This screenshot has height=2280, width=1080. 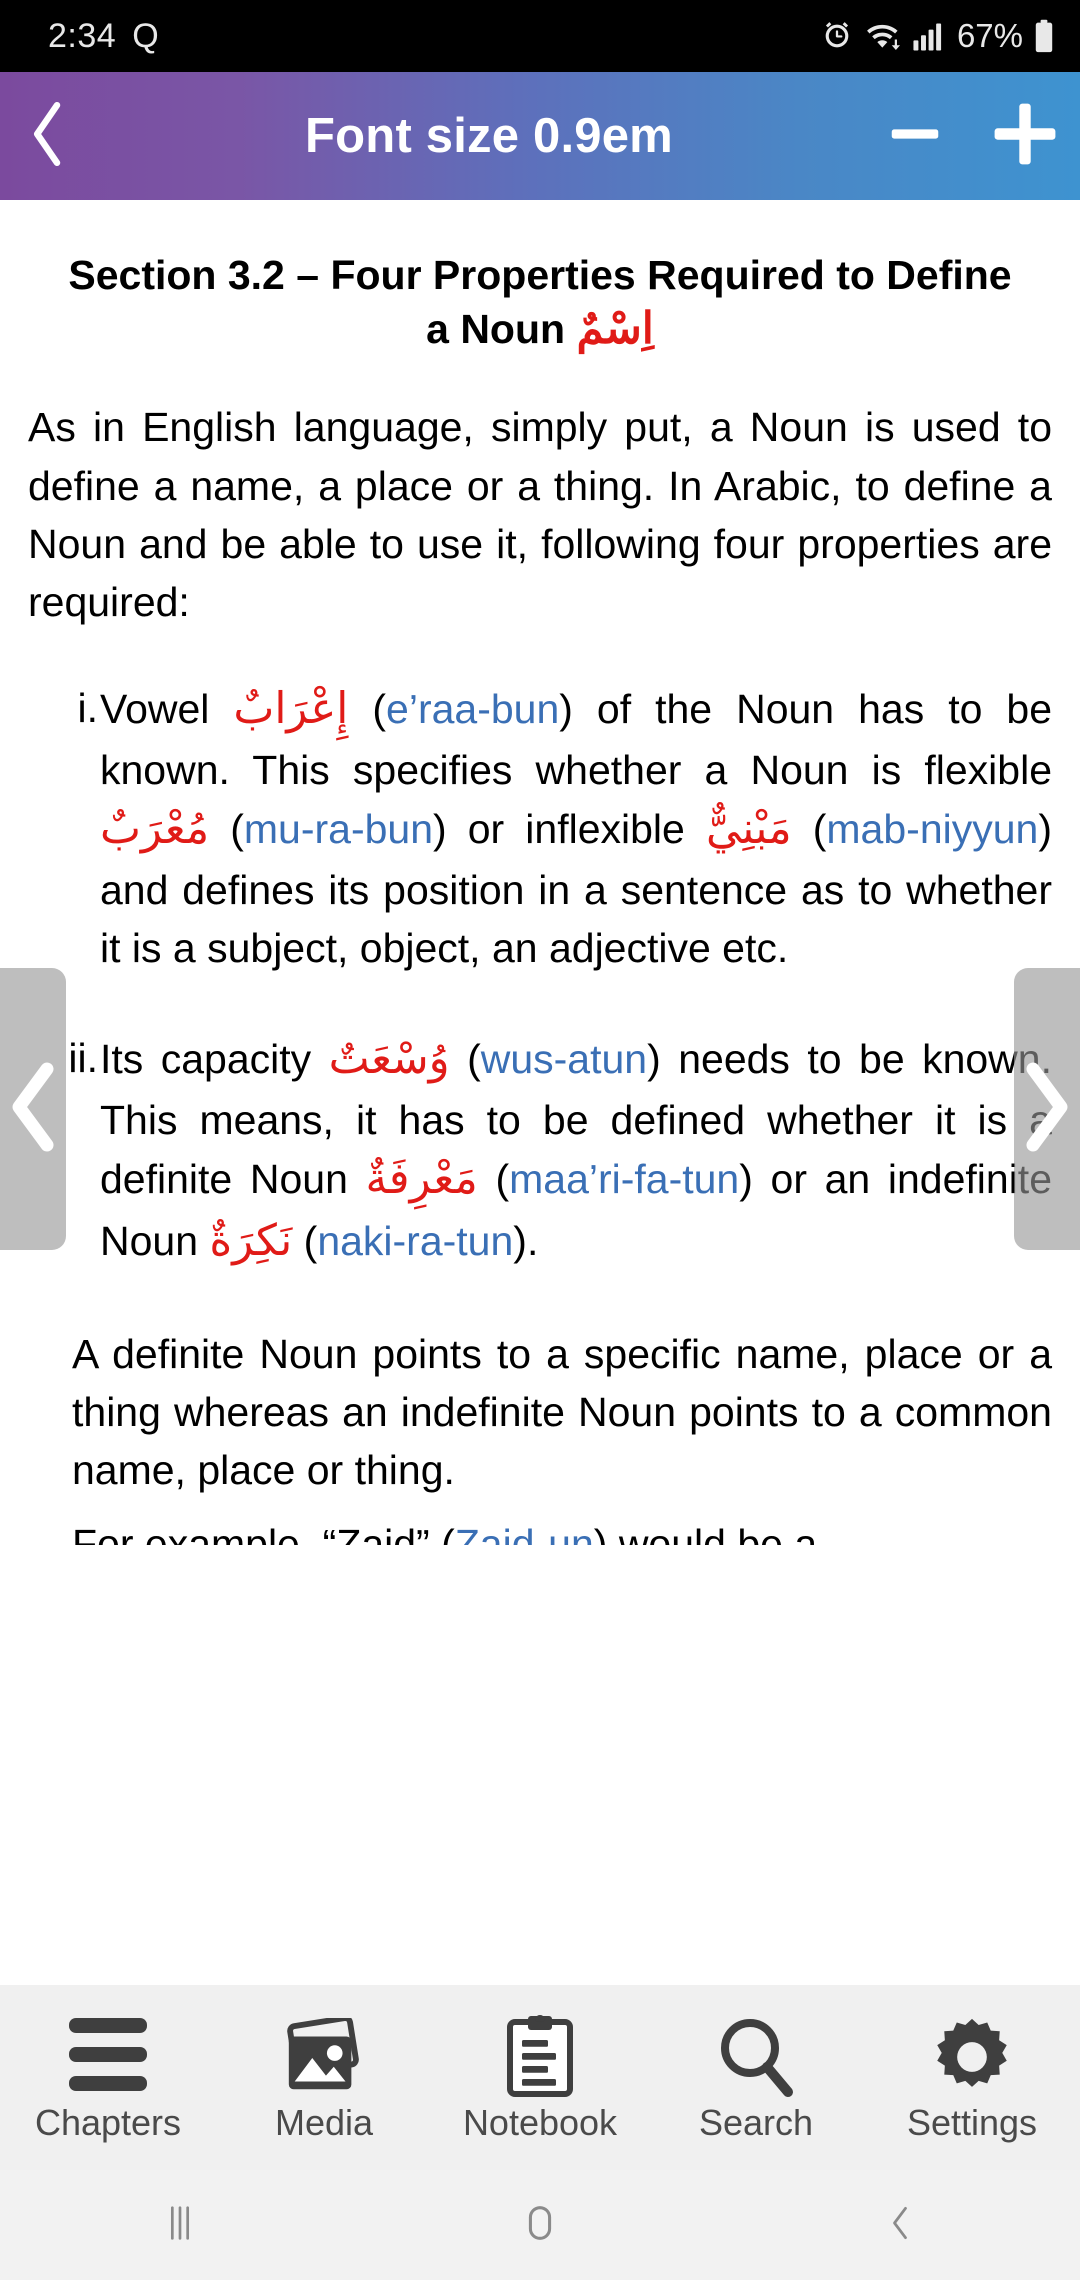 I want to click on toolbar-item-media: Media, so click(x=324, y=2078).